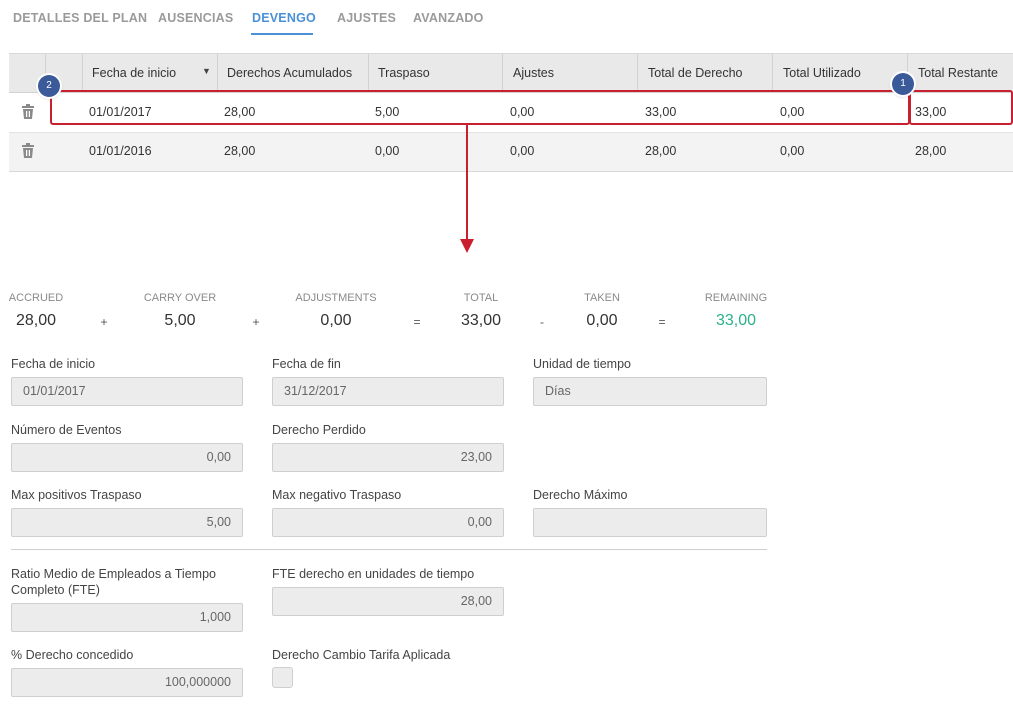  What do you see at coordinates (958, 73) in the screenshot?
I see `header-total-restante: Total Restante` at bounding box center [958, 73].